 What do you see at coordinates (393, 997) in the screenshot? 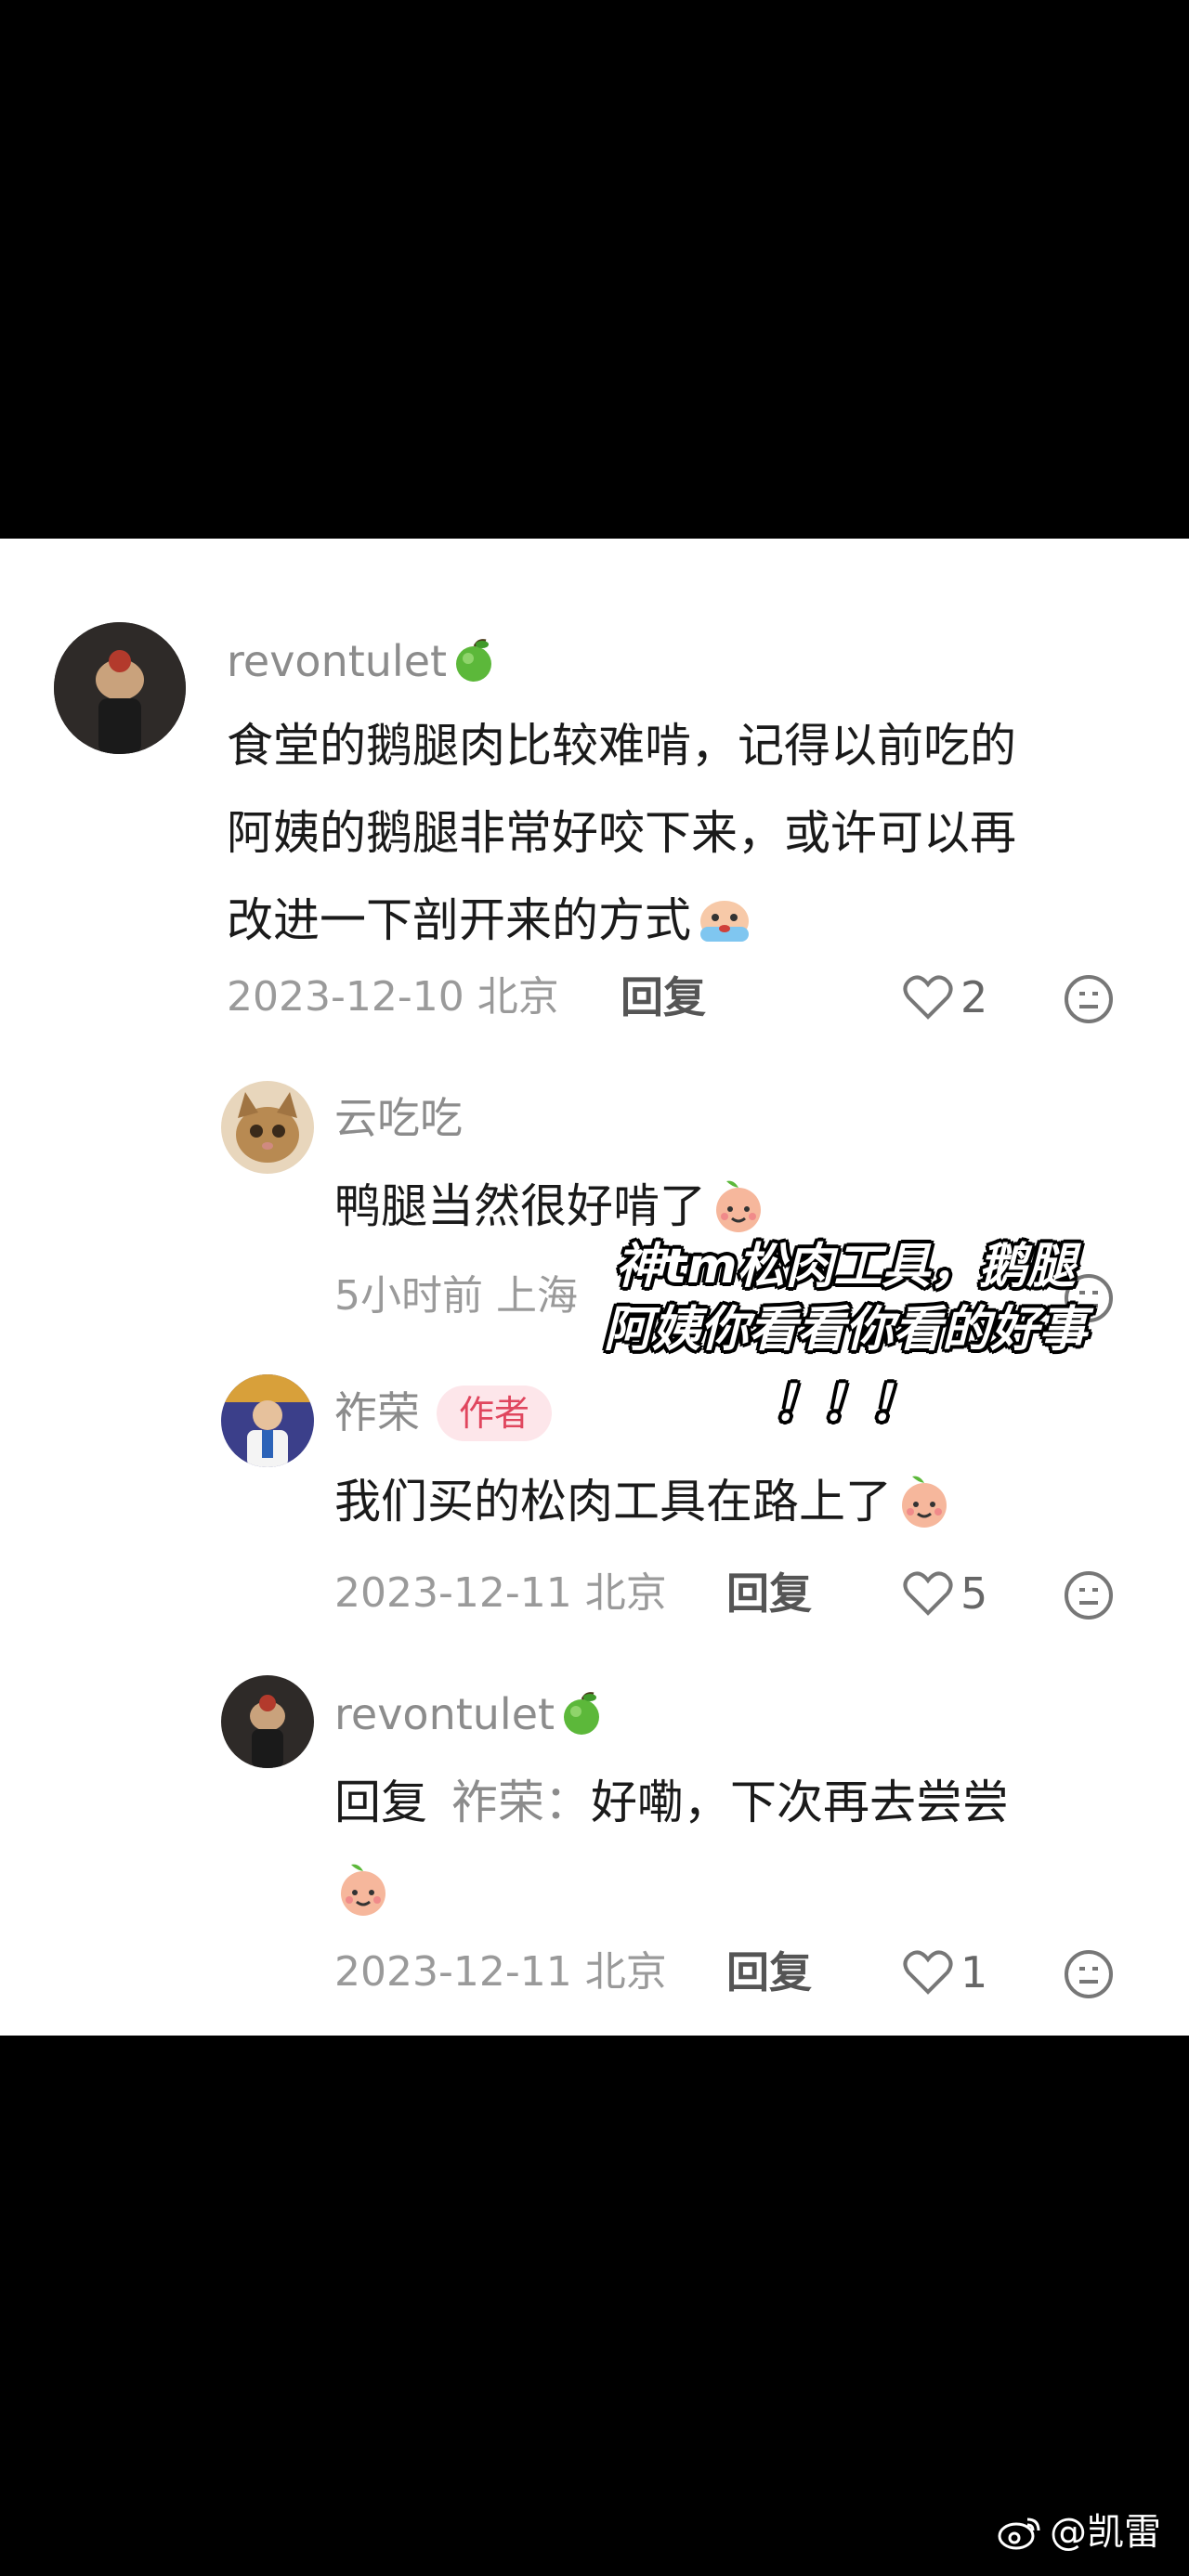
I see `date-location: 2023-12-10 北京` at bounding box center [393, 997].